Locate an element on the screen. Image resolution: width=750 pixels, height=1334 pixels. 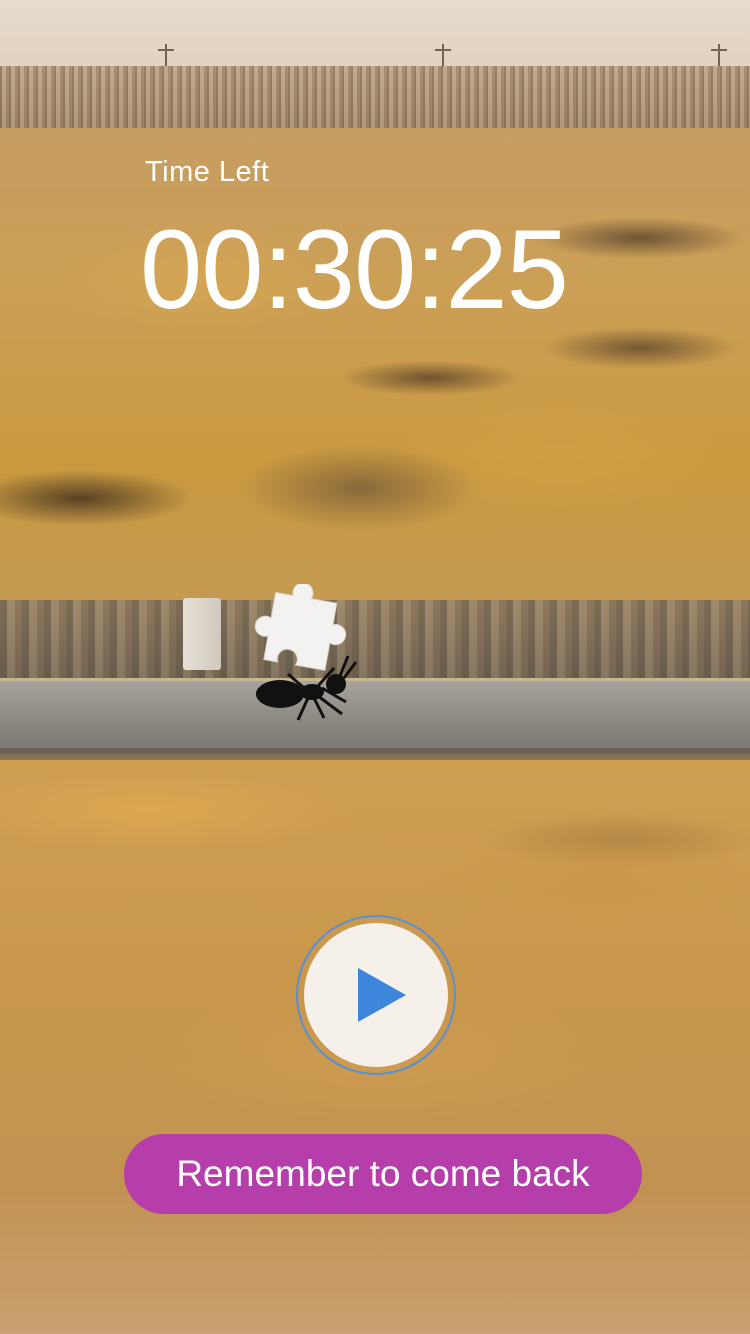
play-button is located at coordinates (376, 995).